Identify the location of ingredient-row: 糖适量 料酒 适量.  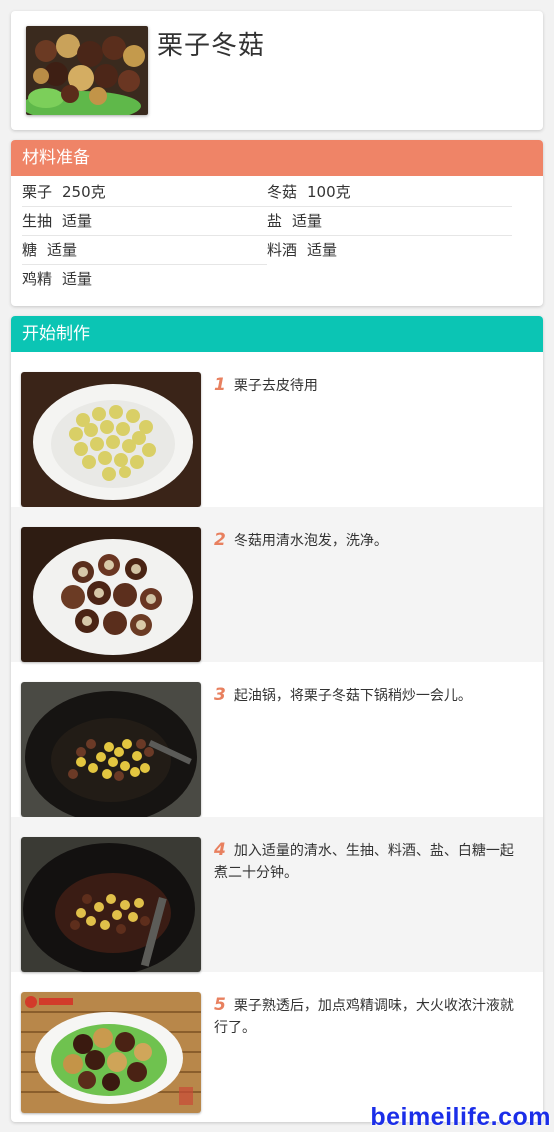
(267, 250).